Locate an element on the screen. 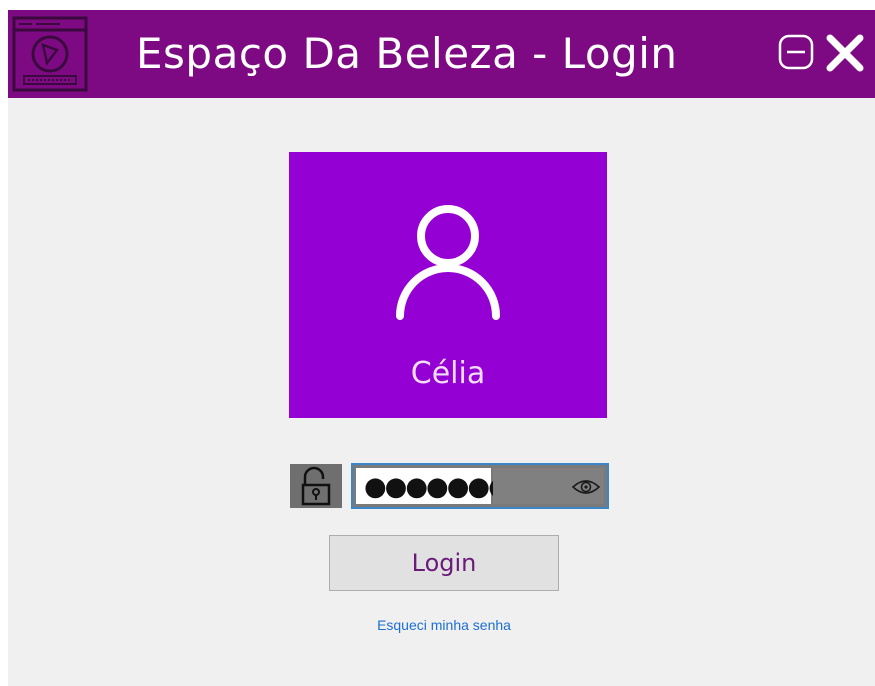 The image size is (875, 686). password-lock-box is located at coordinates (316, 486).